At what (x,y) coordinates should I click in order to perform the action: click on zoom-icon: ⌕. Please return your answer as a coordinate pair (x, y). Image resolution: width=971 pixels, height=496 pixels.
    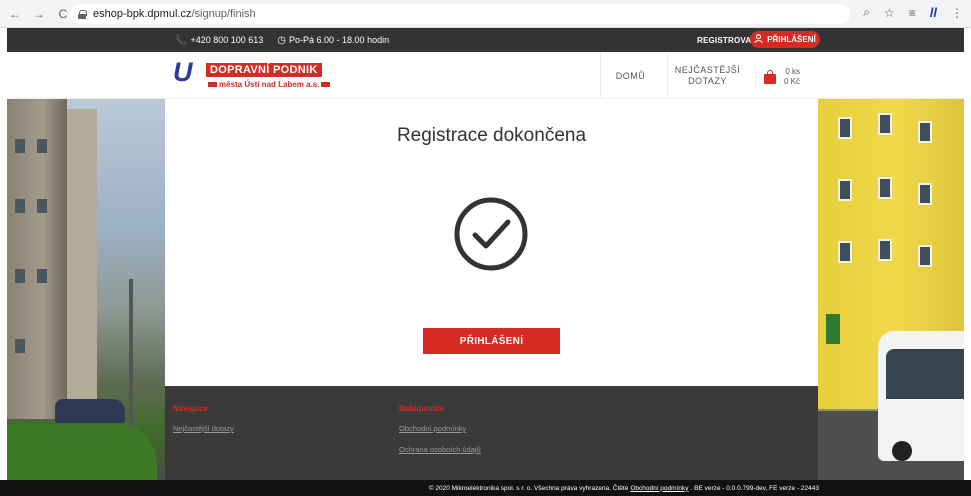
    Looking at the image, I should click on (866, 12).